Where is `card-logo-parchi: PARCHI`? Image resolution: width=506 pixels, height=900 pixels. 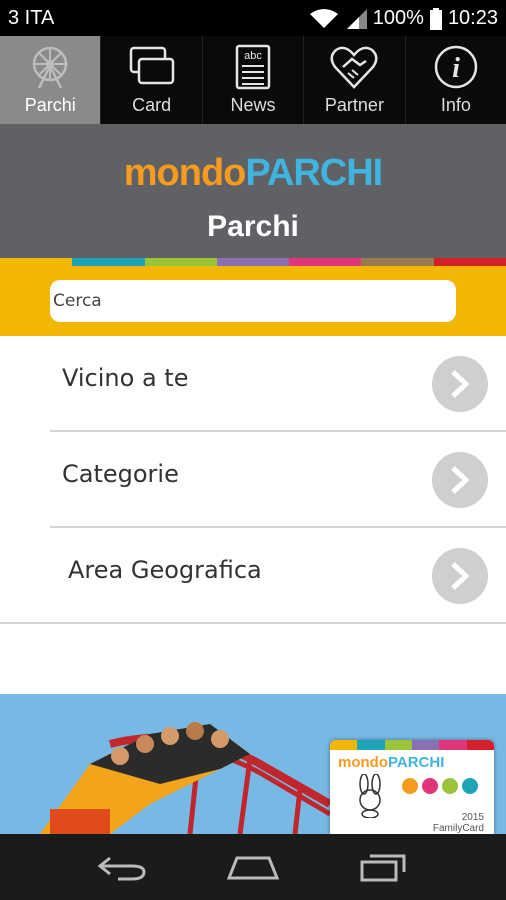 card-logo-parchi: PARCHI is located at coordinates (416, 762).